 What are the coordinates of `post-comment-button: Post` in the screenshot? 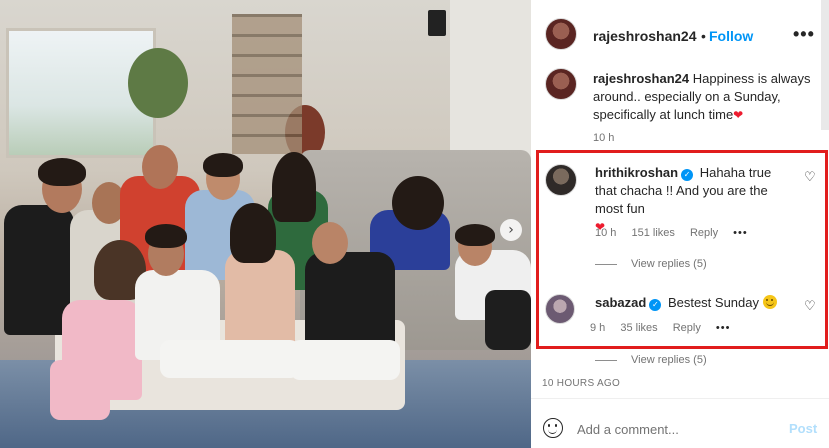 It's located at (803, 428).